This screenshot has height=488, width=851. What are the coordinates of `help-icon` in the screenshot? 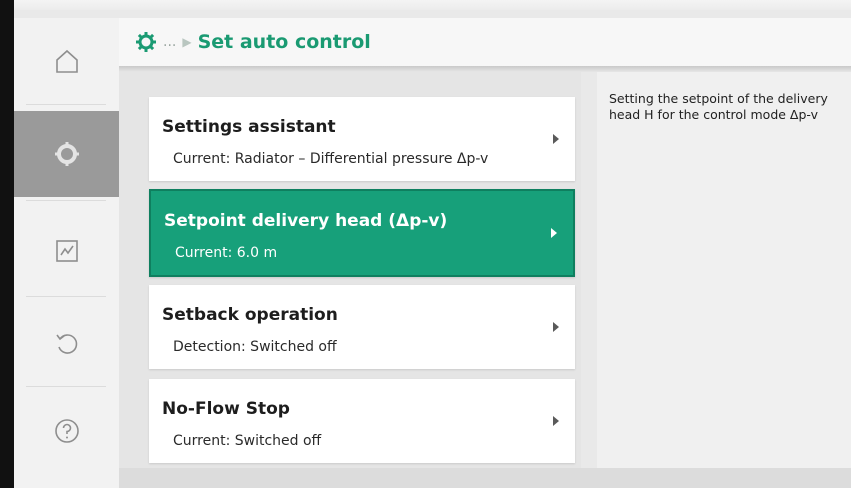 It's located at (66, 431).